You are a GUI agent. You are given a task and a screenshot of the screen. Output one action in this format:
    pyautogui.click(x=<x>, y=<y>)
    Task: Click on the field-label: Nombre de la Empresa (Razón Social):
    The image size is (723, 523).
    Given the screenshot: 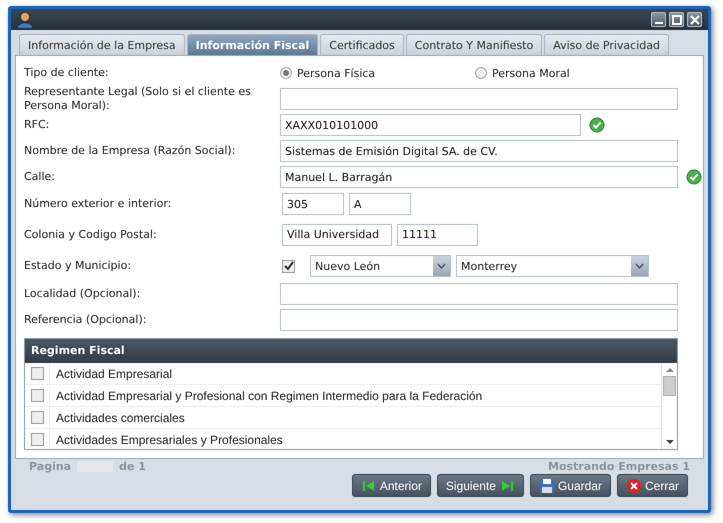 What is the action you would take?
    pyautogui.click(x=130, y=151)
    